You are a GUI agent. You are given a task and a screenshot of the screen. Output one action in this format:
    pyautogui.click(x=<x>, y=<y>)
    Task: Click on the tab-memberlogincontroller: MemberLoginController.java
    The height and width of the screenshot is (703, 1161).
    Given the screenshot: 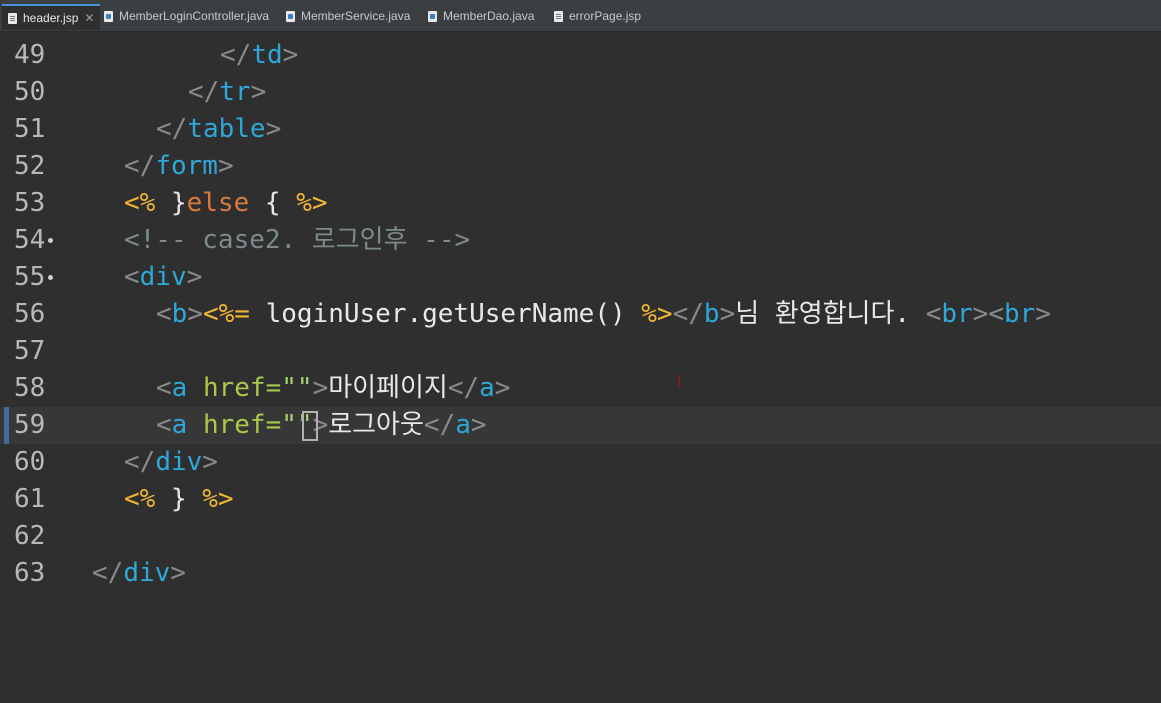 What is the action you would take?
    pyautogui.click(x=186, y=16)
    